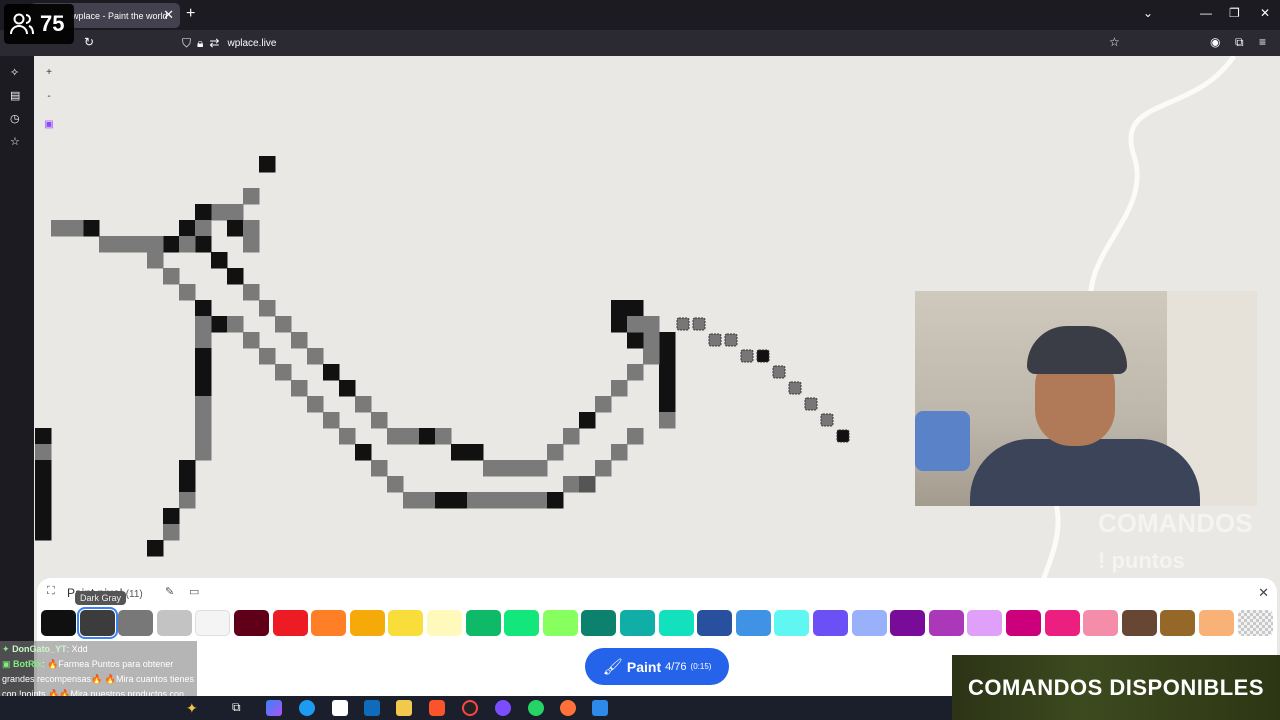 Image resolution: width=1280 pixels, height=720 pixels. Describe the element at coordinates (946, 623) in the screenshot. I see `color-swatch-purple` at that location.